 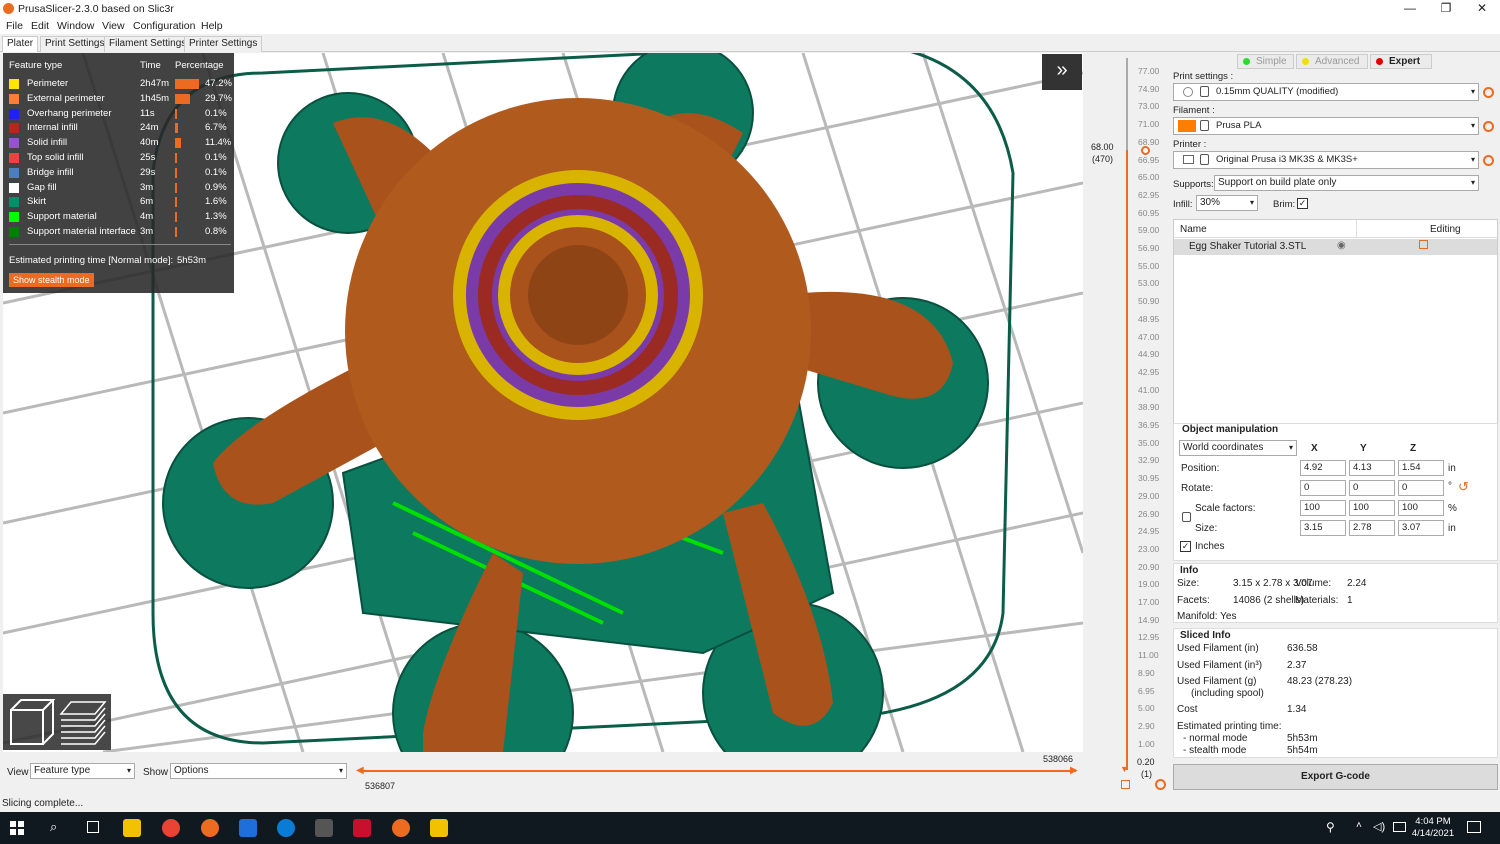 I want to click on view-select: Feature type ▾, so click(x=82, y=771).